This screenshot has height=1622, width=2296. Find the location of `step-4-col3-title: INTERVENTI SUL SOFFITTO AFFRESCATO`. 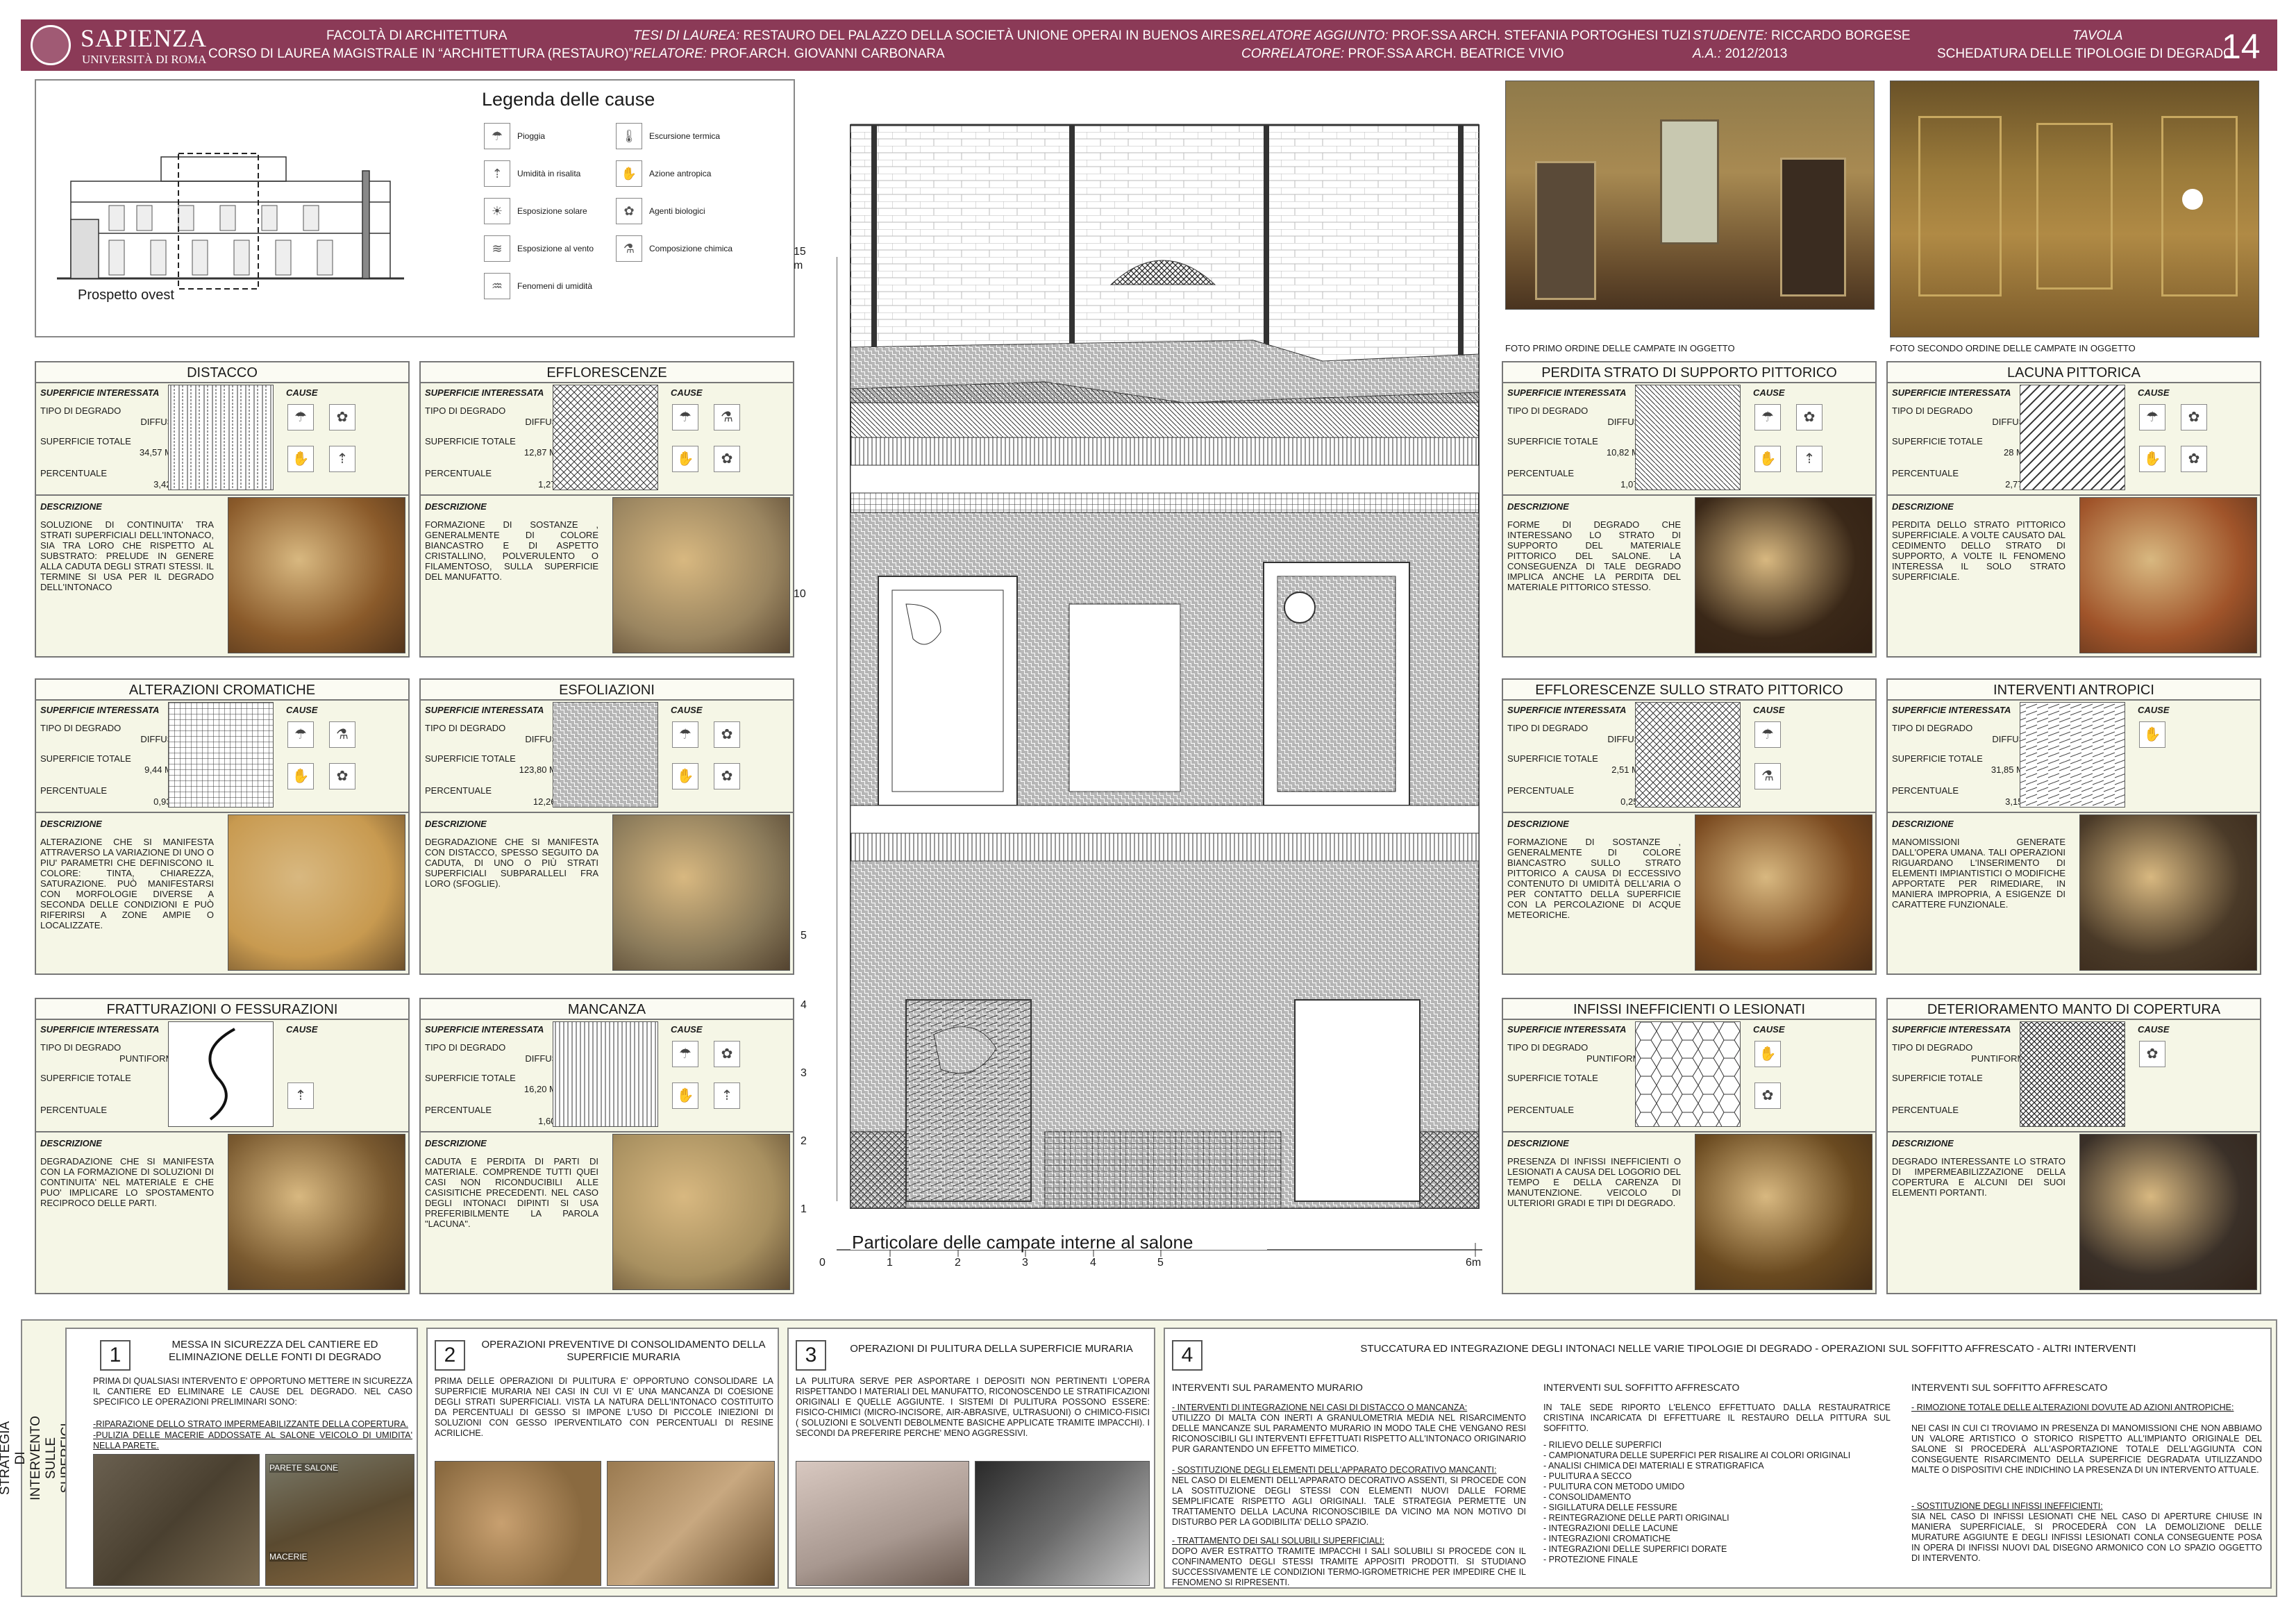

step-4-col3-title: INTERVENTI SUL SOFFITTO AFFRESCATO is located at coordinates (2009, 1387).